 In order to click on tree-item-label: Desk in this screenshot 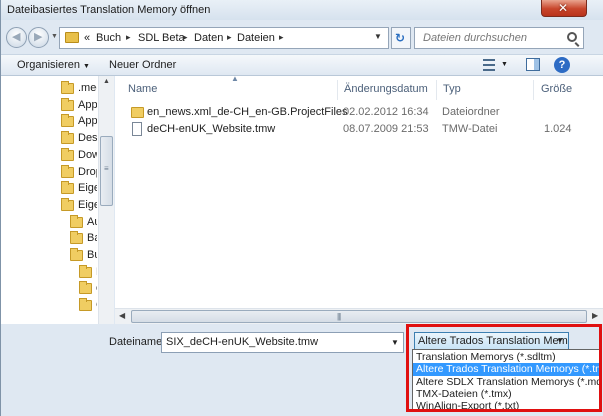, I will do `click(87, 138)`.